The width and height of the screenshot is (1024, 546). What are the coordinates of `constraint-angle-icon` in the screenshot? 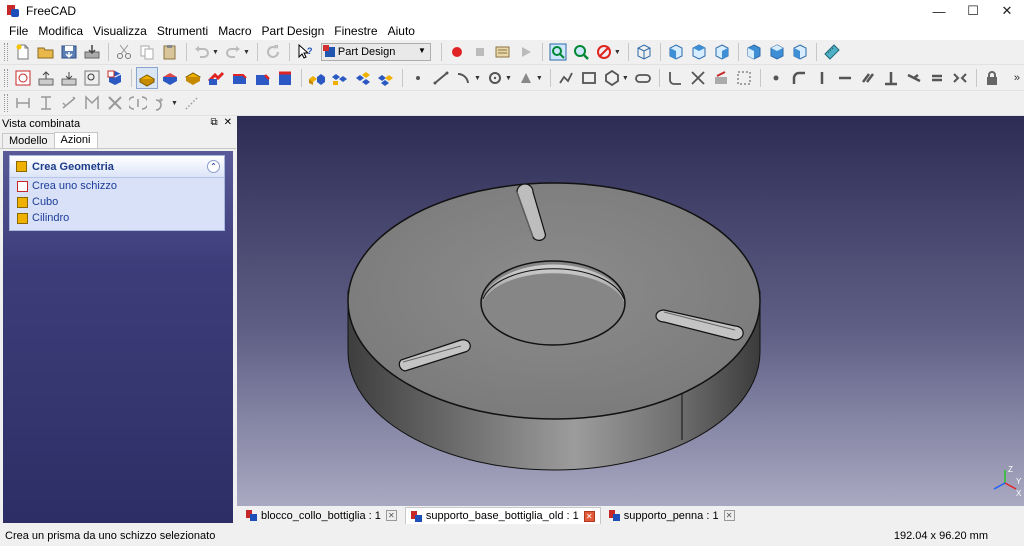 It's located at (115, 103).